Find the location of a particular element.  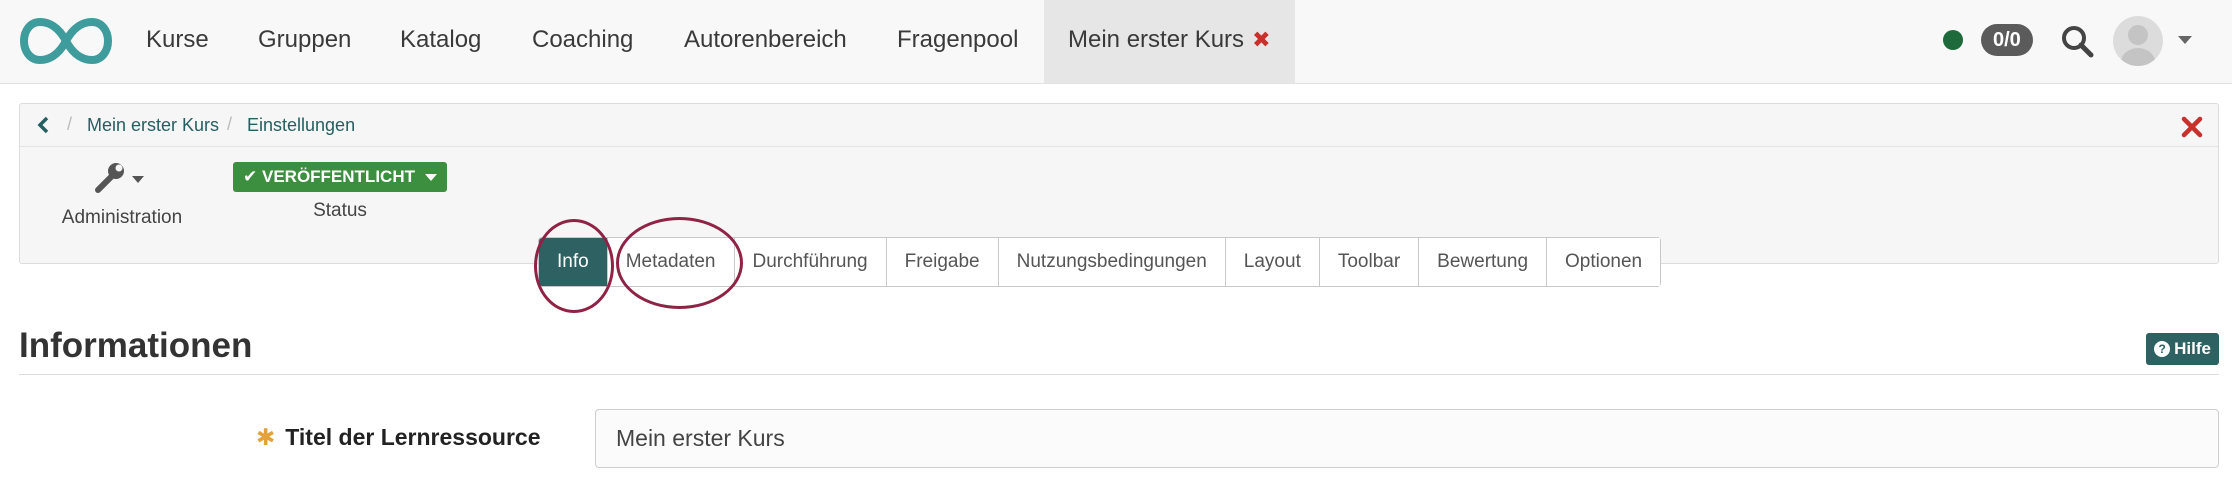

tab-durchfuehrung: Durchführung is located at coordinates (810, 262).